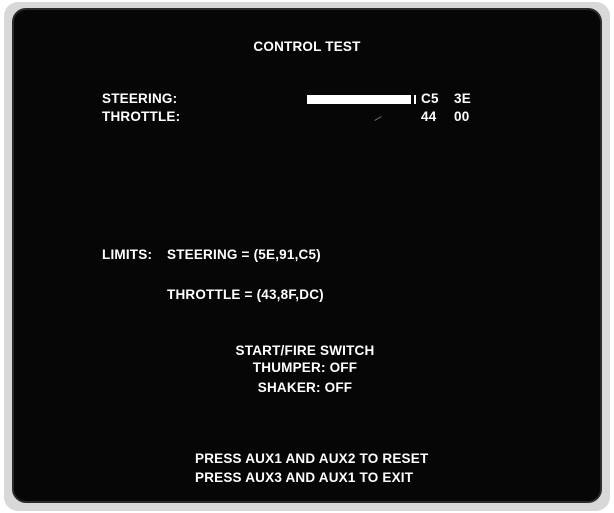 The width and height of the screenshot is (614, 513). Describe the element at coordinates (141, 116) in the screenshot. I see `throttle-label: THROTTLE:` at that location.